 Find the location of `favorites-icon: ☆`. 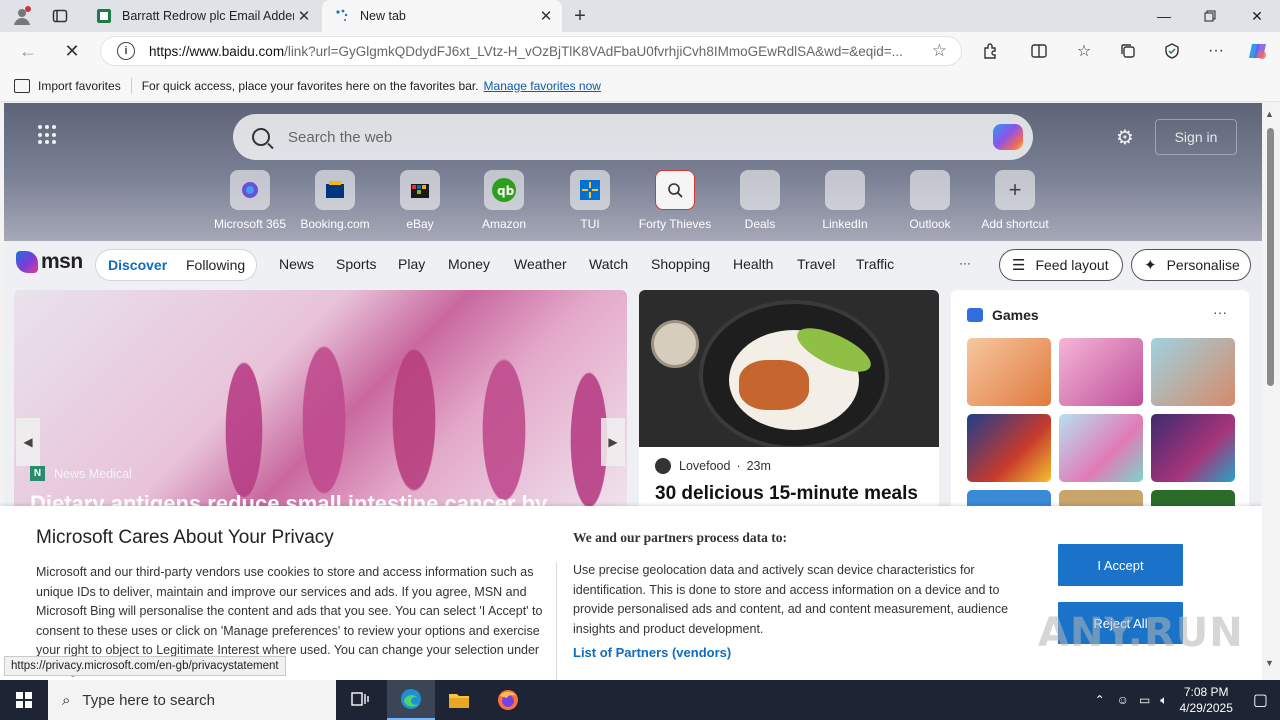

favorites-icon: ☆ is located at coordinates (1084, 51).